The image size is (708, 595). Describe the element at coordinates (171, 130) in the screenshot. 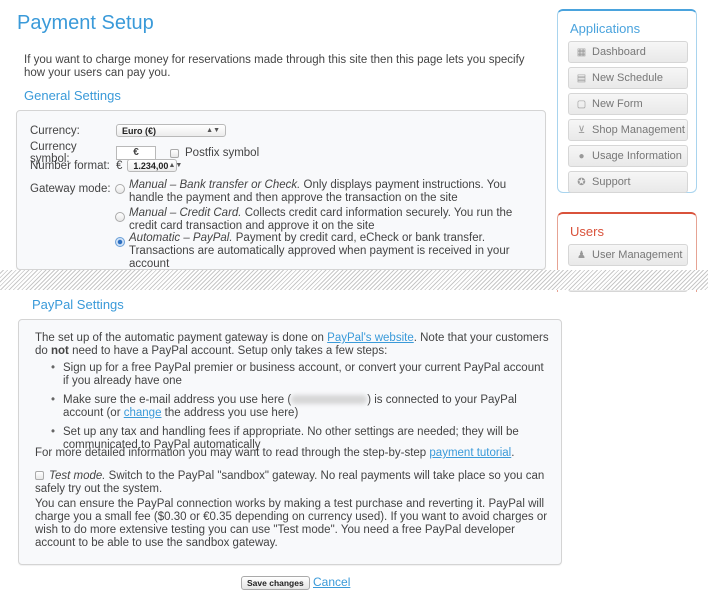

I see `currency-select: Euro (€) ▲▼` at that location.